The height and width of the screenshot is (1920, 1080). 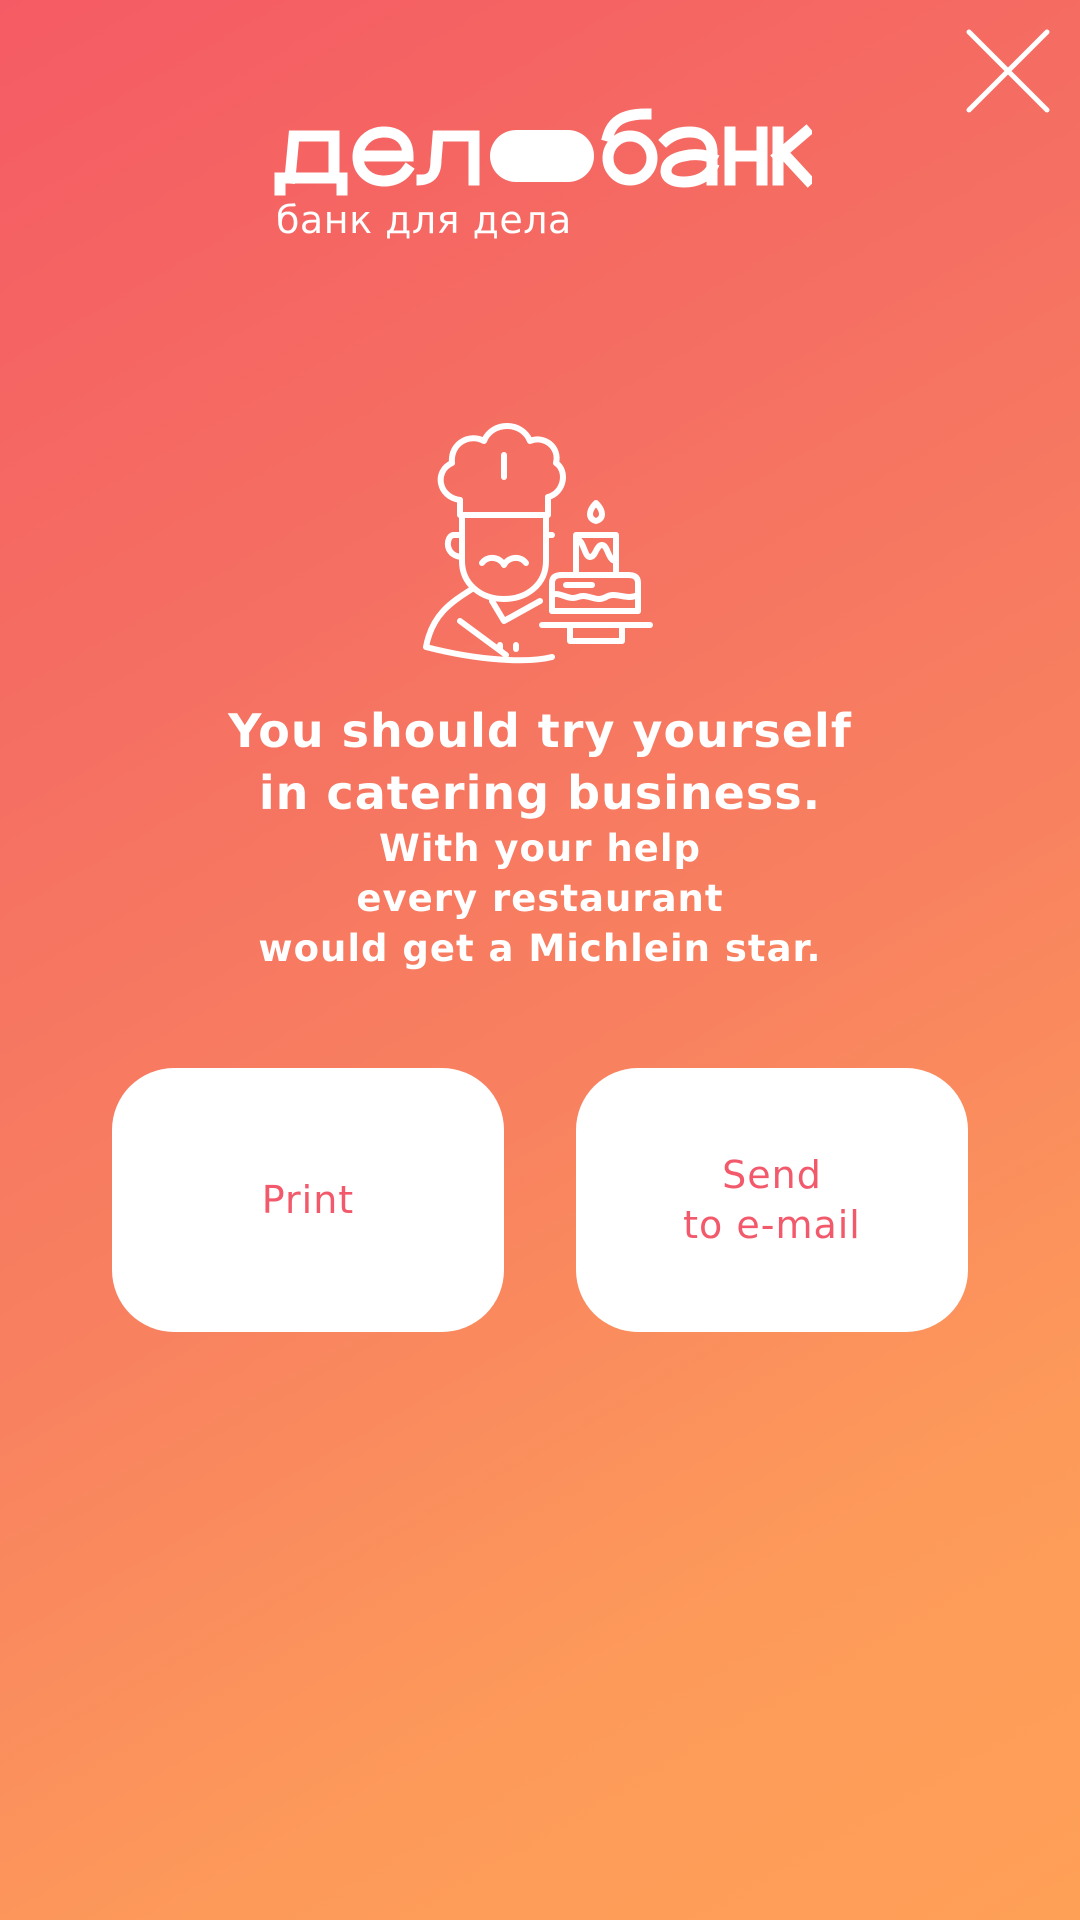 I want to click on print-button: Print, so click(x=308, y=1200).